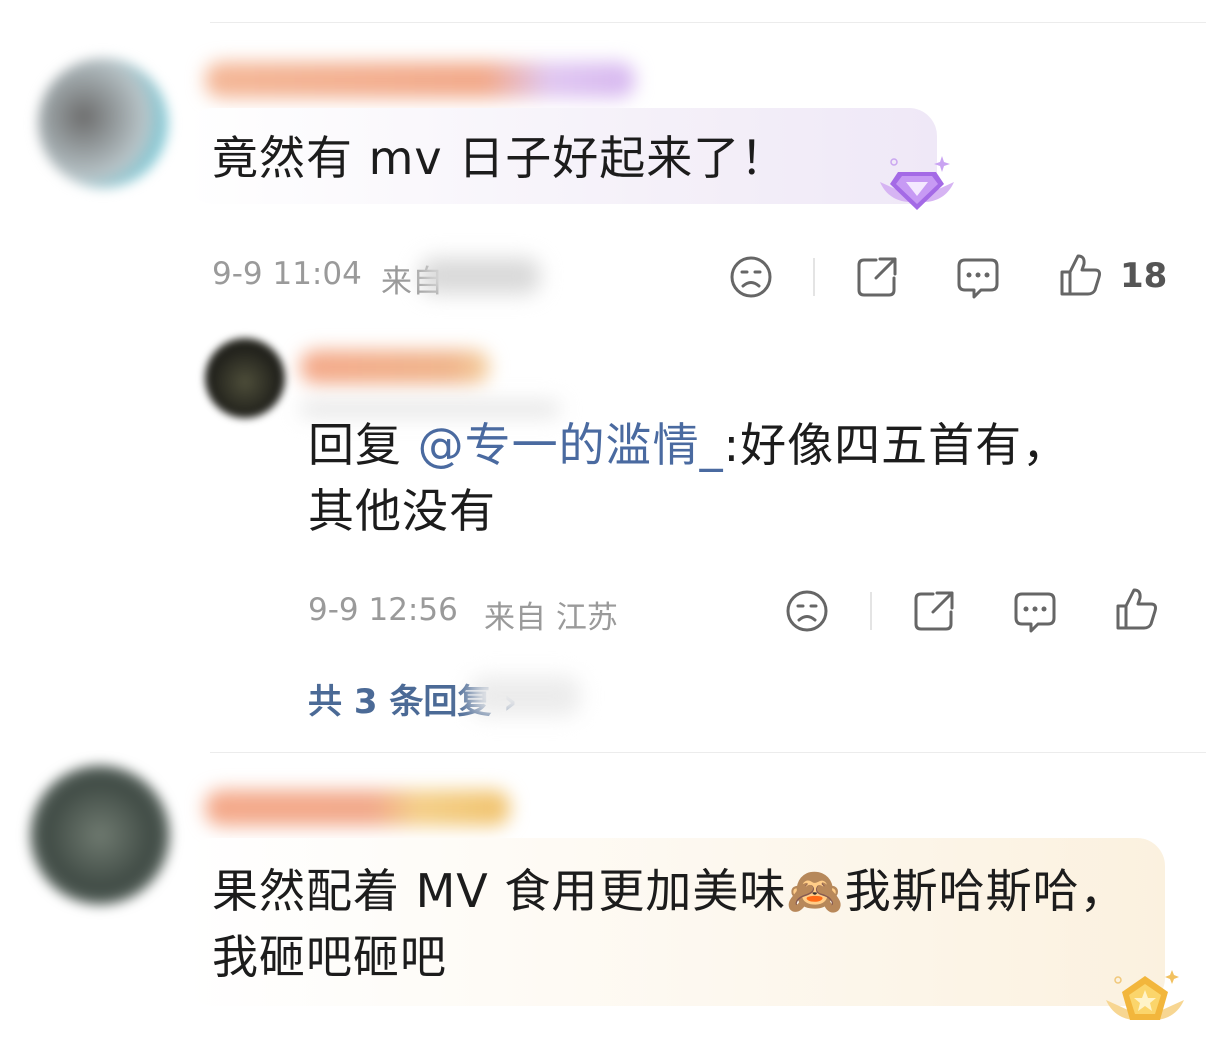 The height and width of the screenshot is (1041, 1206). I want to click on reply-username-blurred, so click(395, 367).